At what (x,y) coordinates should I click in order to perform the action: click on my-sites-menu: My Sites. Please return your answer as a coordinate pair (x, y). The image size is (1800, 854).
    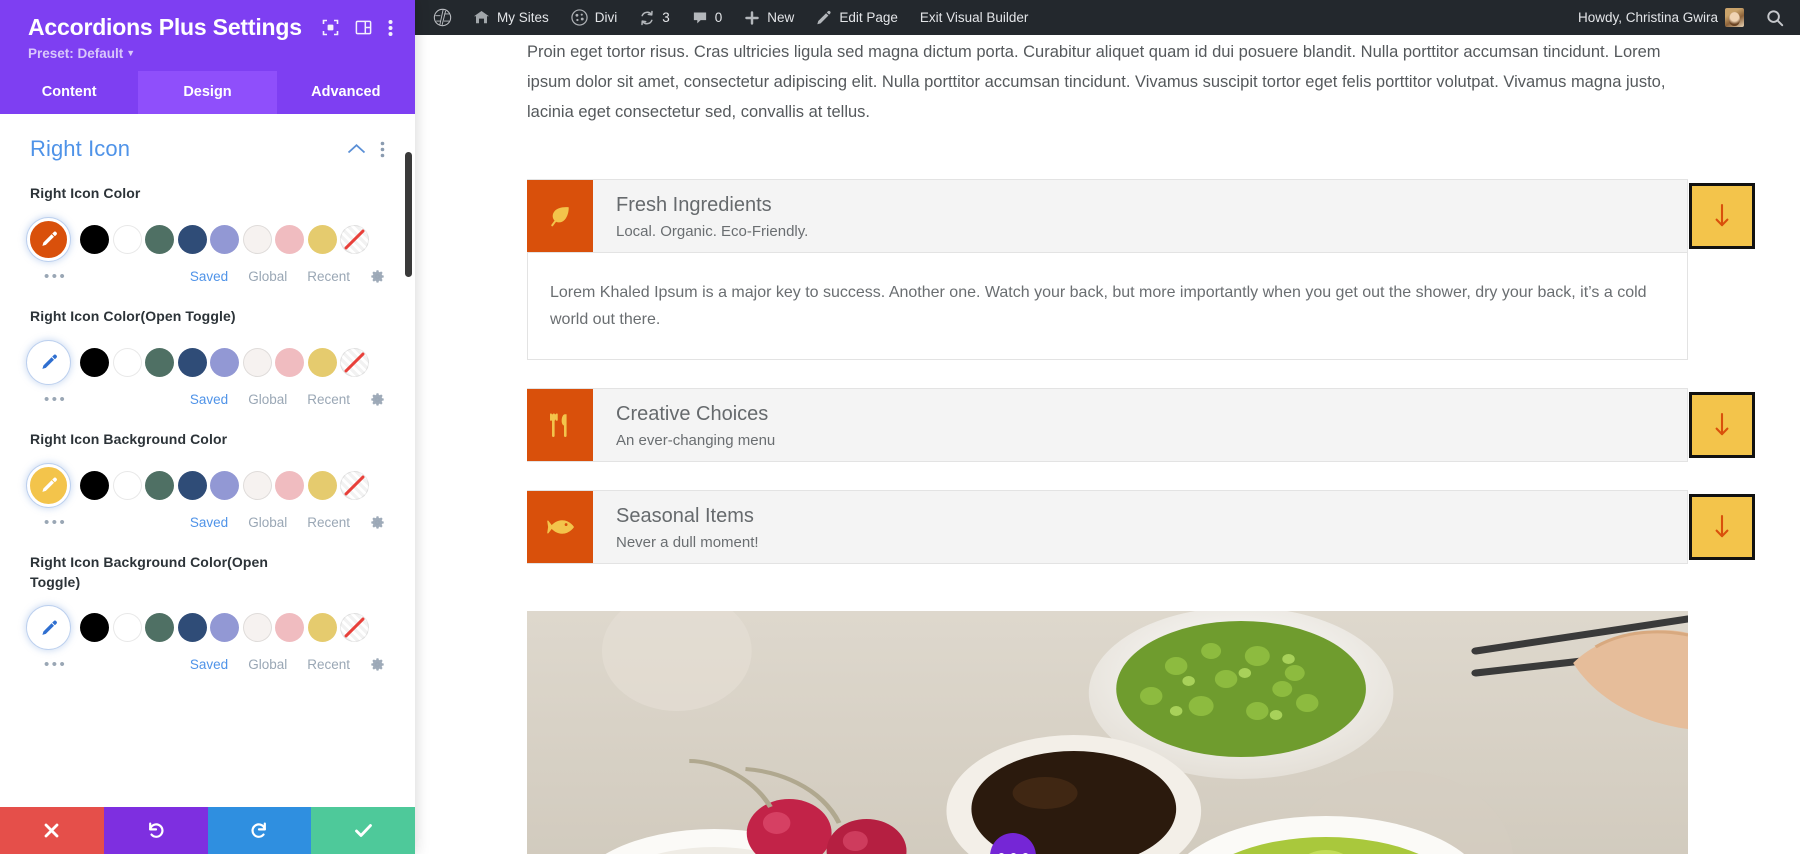
    Looking at the image, I should click on (511, 17).